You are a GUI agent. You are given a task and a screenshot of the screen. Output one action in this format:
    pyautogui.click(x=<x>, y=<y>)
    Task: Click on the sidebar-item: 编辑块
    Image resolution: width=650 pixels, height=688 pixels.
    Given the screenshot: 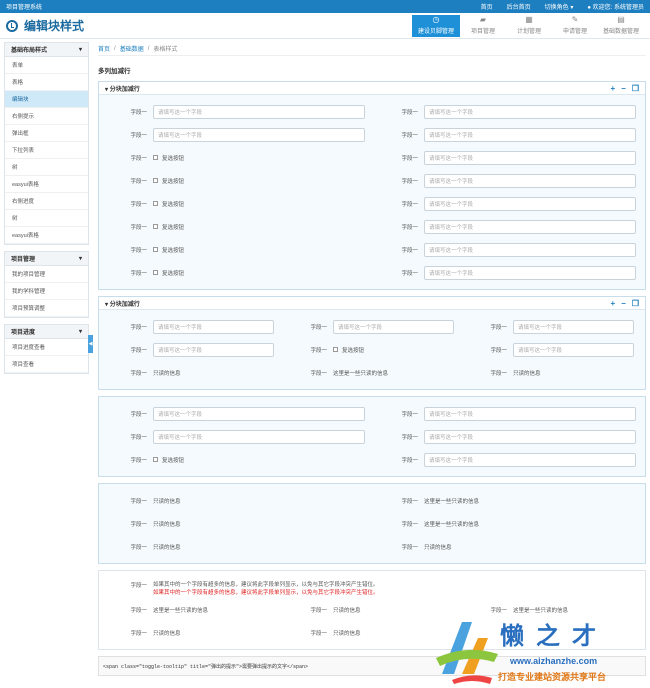 What is the action you would take?
    pyautogui.click(x=46, y=99)
    